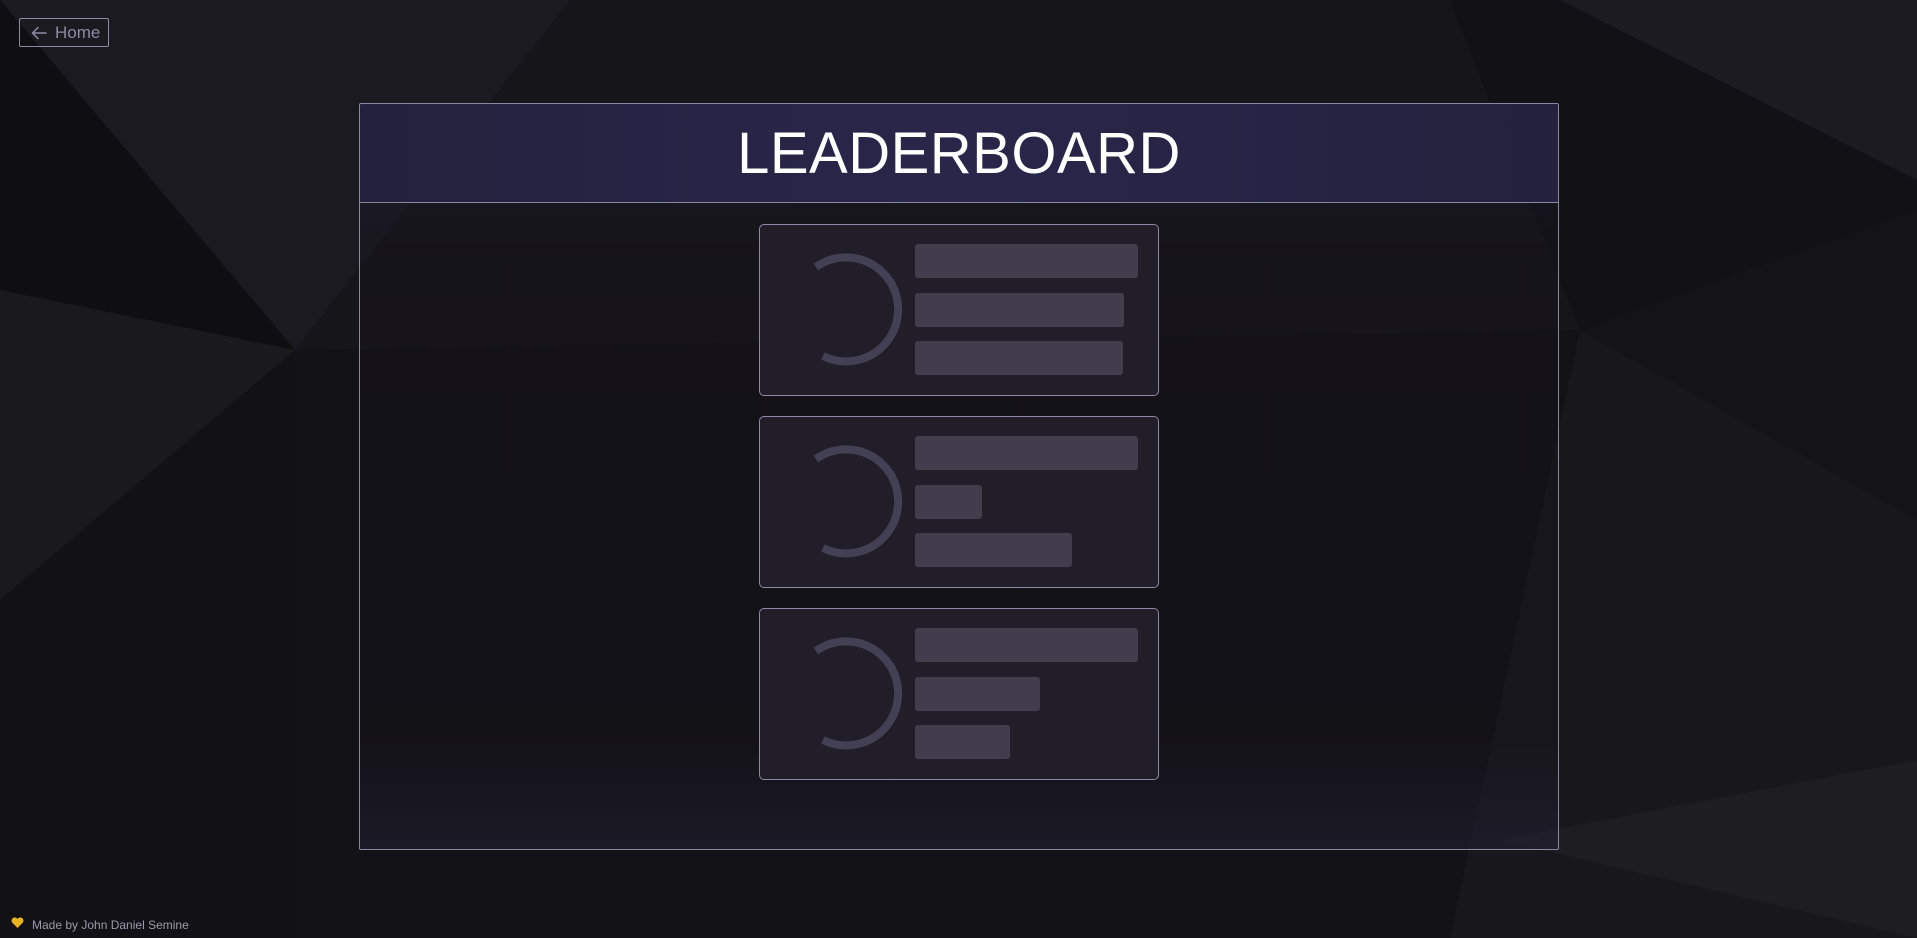 Image resolution: width=1917 pixels, height=938 pixels. I want to click on page-title: LEADERBOARD, so click(959, 153).